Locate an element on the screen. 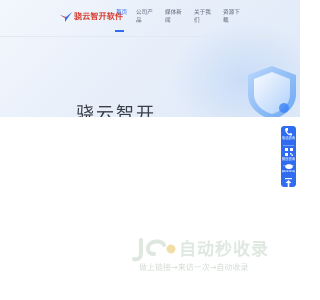 The width and height of the screenshot is (320, 300). bird-logo-icon is located at coordinates (66, 17).